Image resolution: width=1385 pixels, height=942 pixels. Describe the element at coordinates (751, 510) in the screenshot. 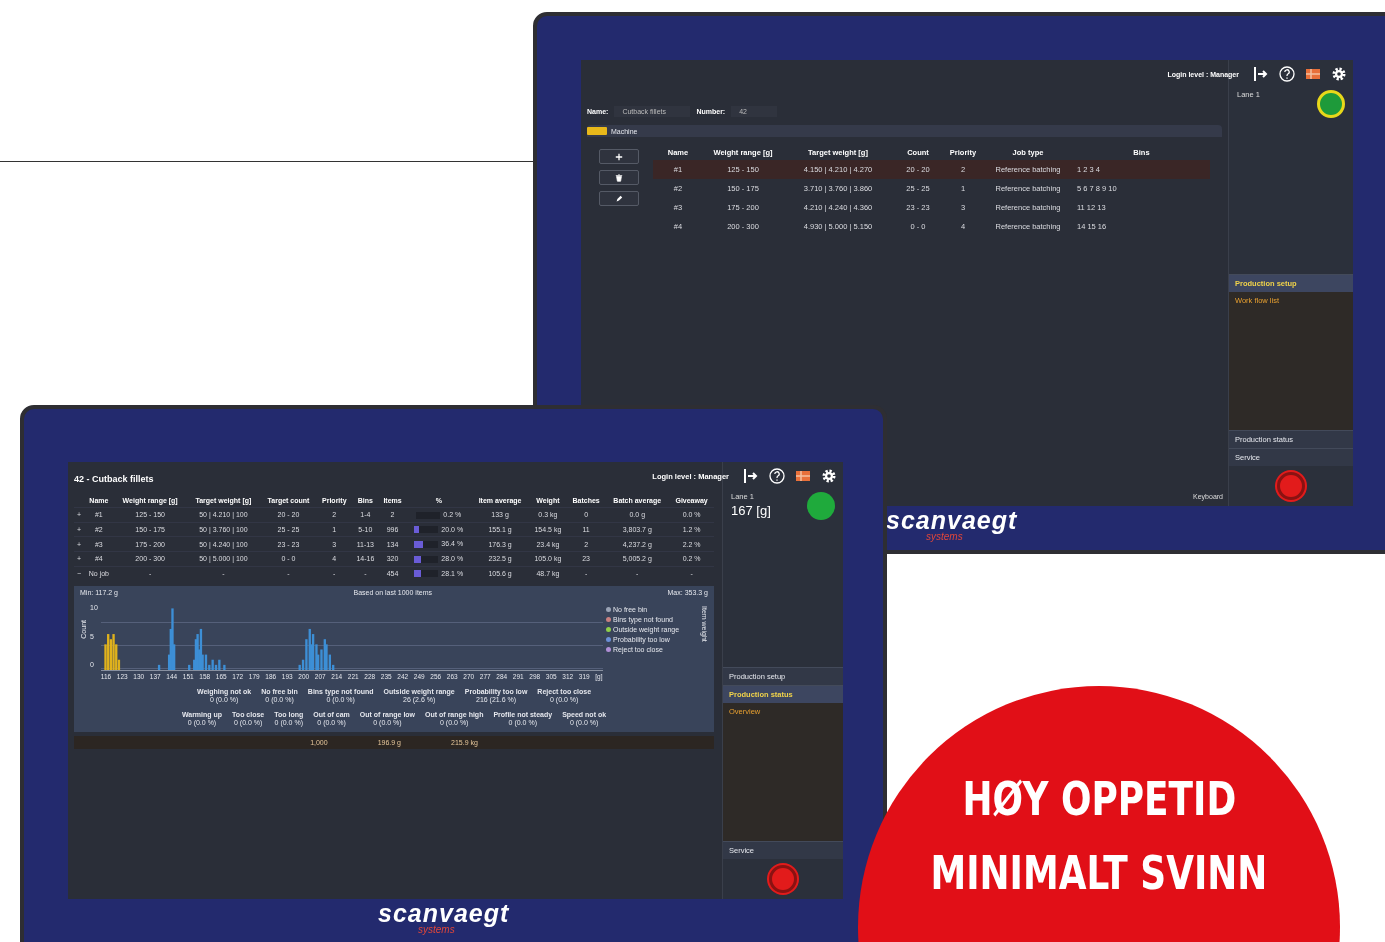

I see `weight-reading: 167 [g]` at that location.